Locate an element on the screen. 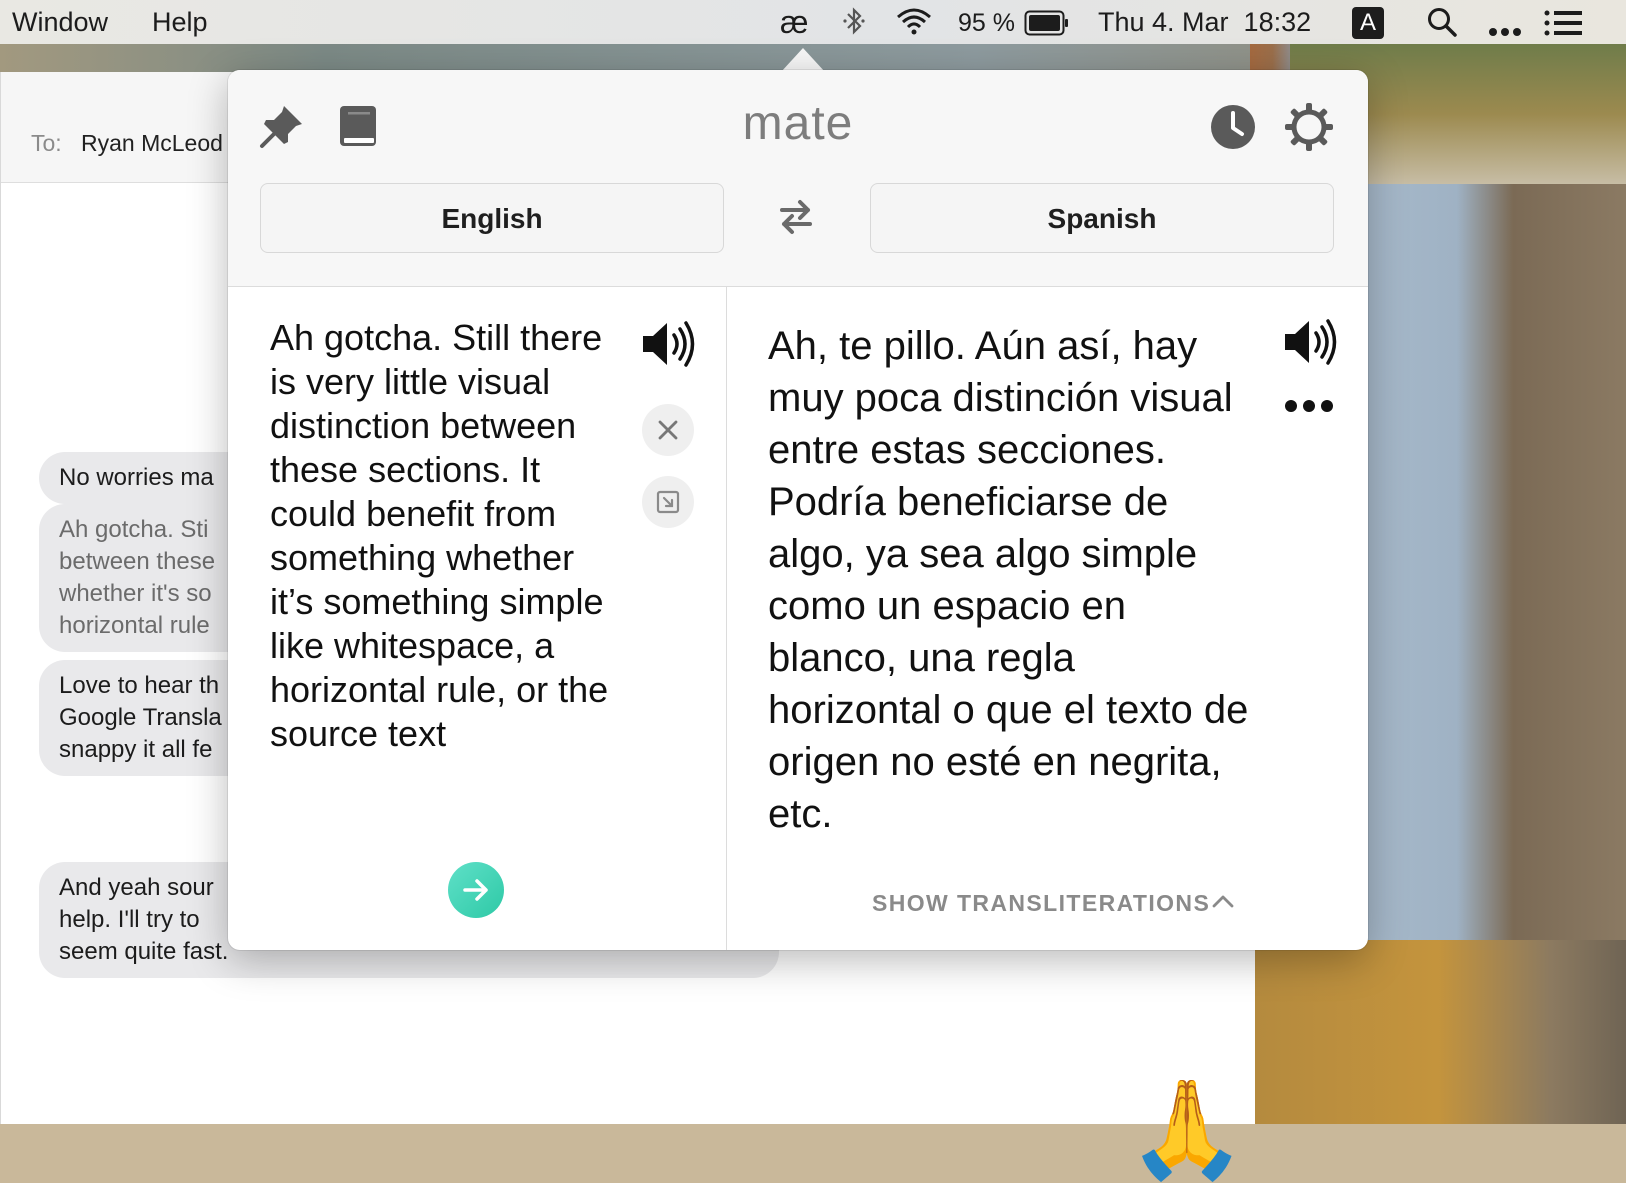 The image size is (1626, 1183). popover-header: mate English Spanish is located at coordinates (798, 178).